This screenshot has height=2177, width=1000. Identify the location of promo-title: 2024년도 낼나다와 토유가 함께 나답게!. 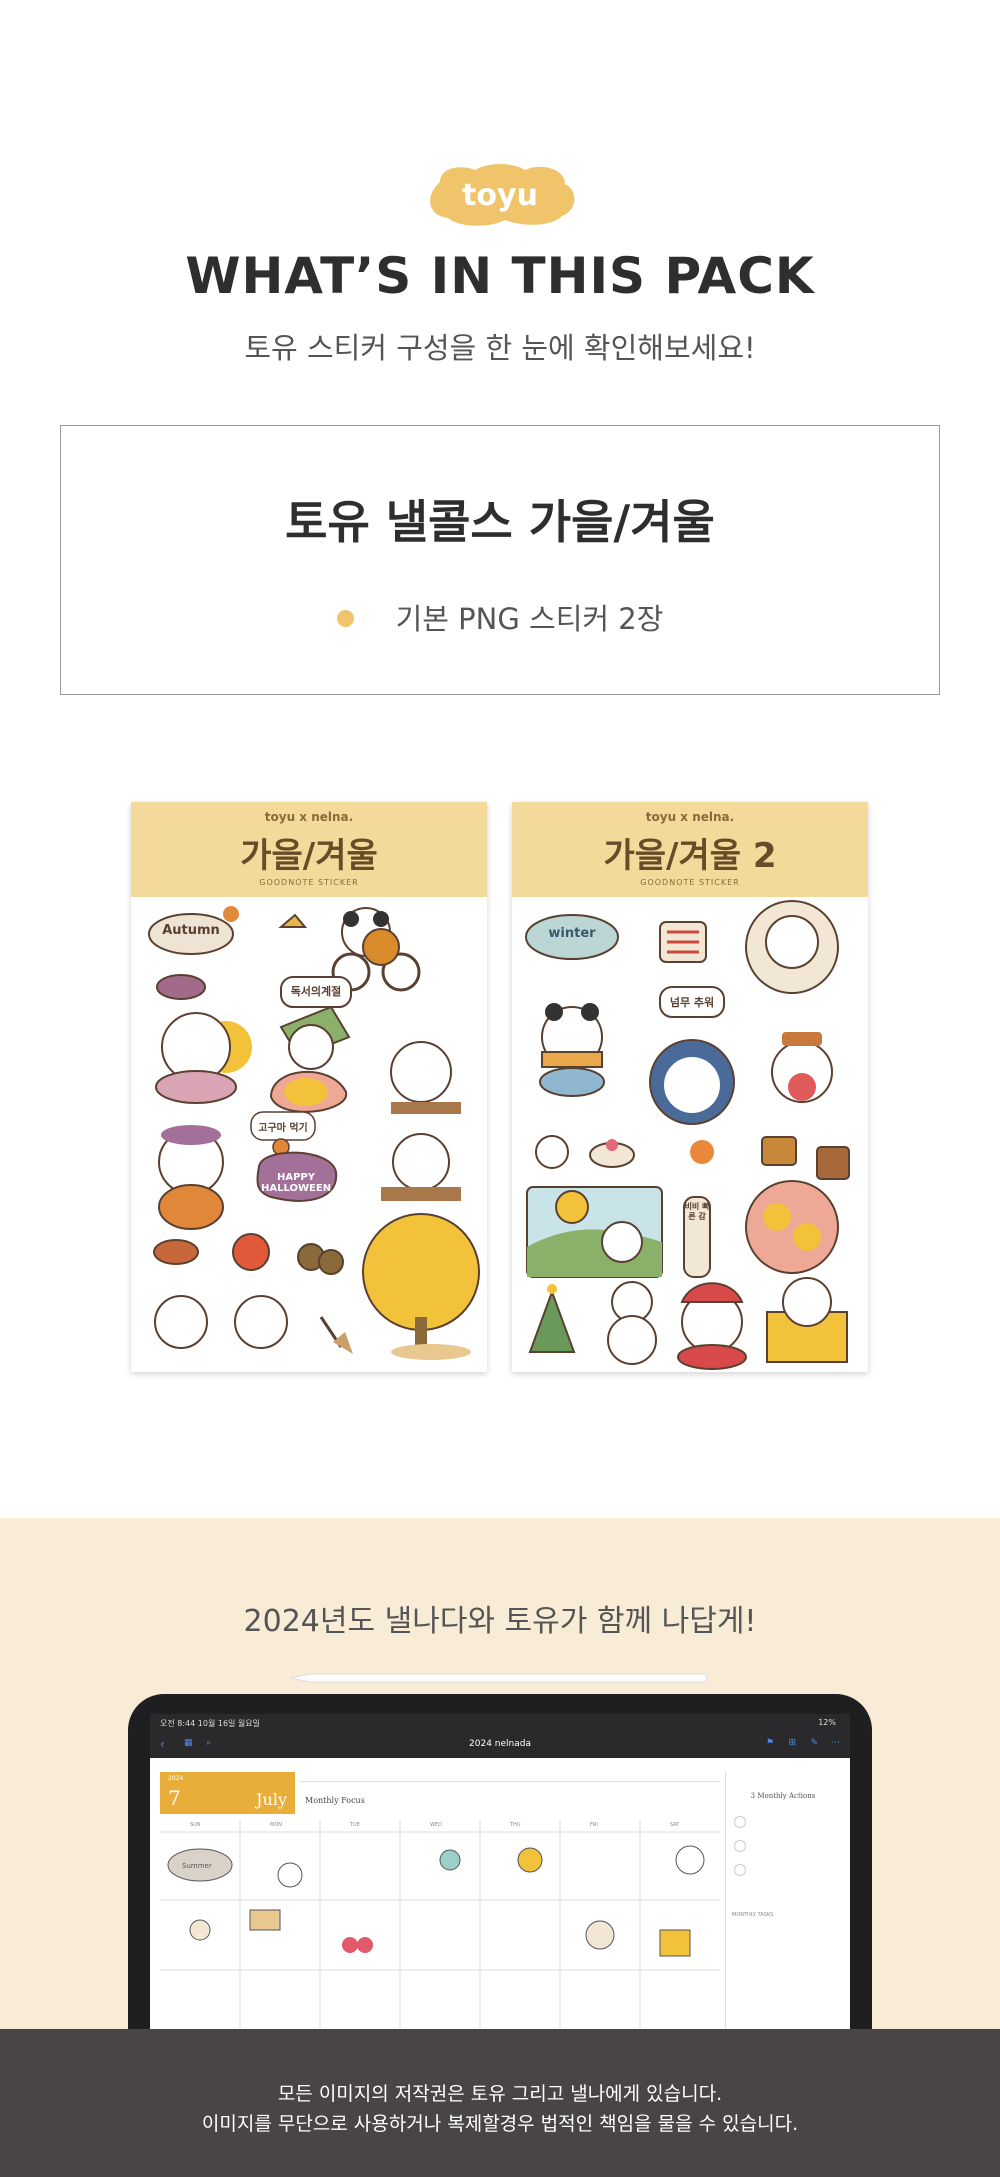
(500, 1621).